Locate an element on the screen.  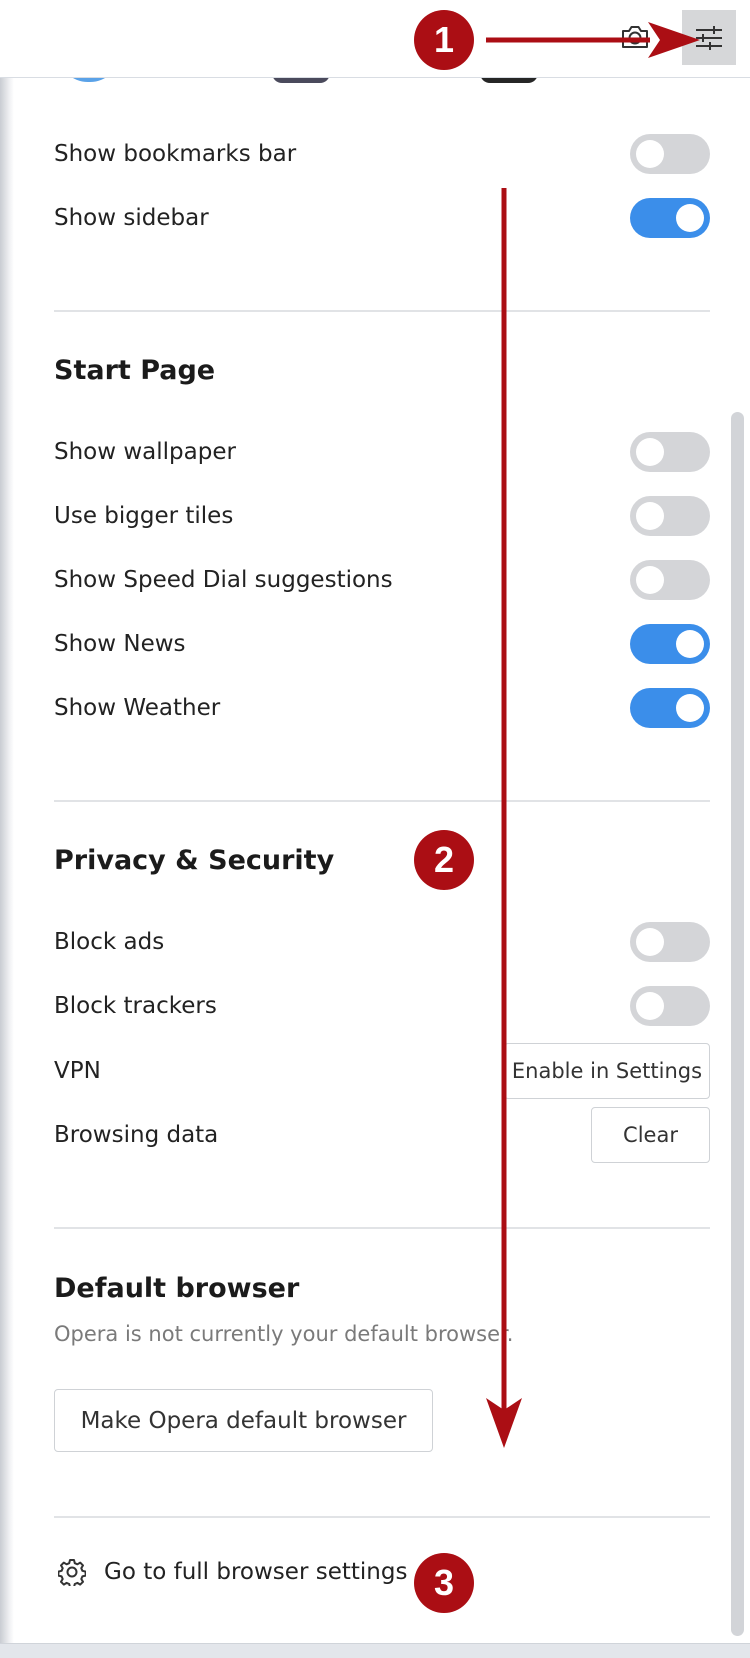
row-label: Show bookmarks bar is located at coordinates (175, 154).